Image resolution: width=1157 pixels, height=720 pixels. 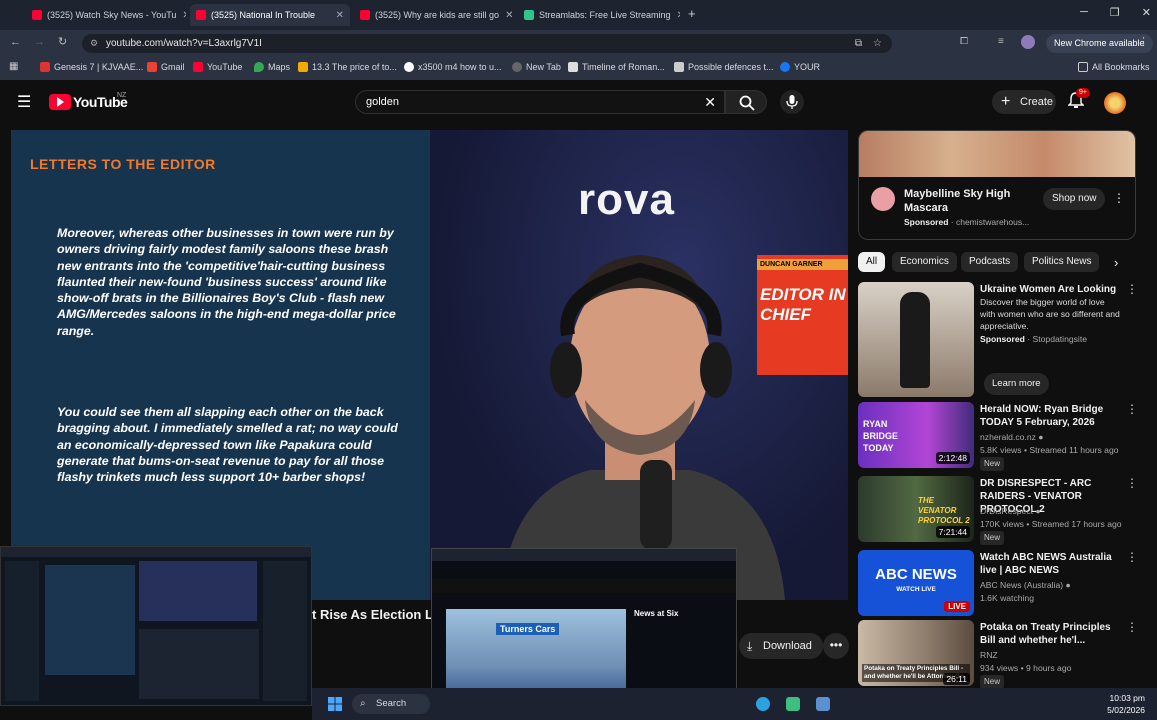 What do you see at coordinates (1099, 43) in the screenshot?
I see `new-chrome-available-button: New Chrome available` at bounding box center [1099, 43].